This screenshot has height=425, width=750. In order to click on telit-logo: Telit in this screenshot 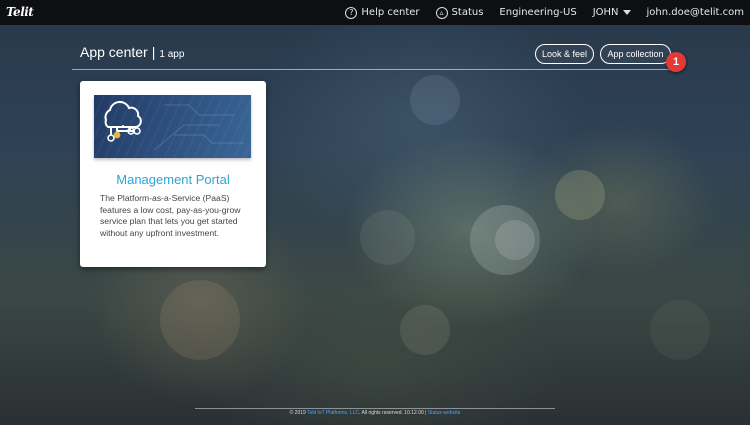, I will do `click(20, 12)`.